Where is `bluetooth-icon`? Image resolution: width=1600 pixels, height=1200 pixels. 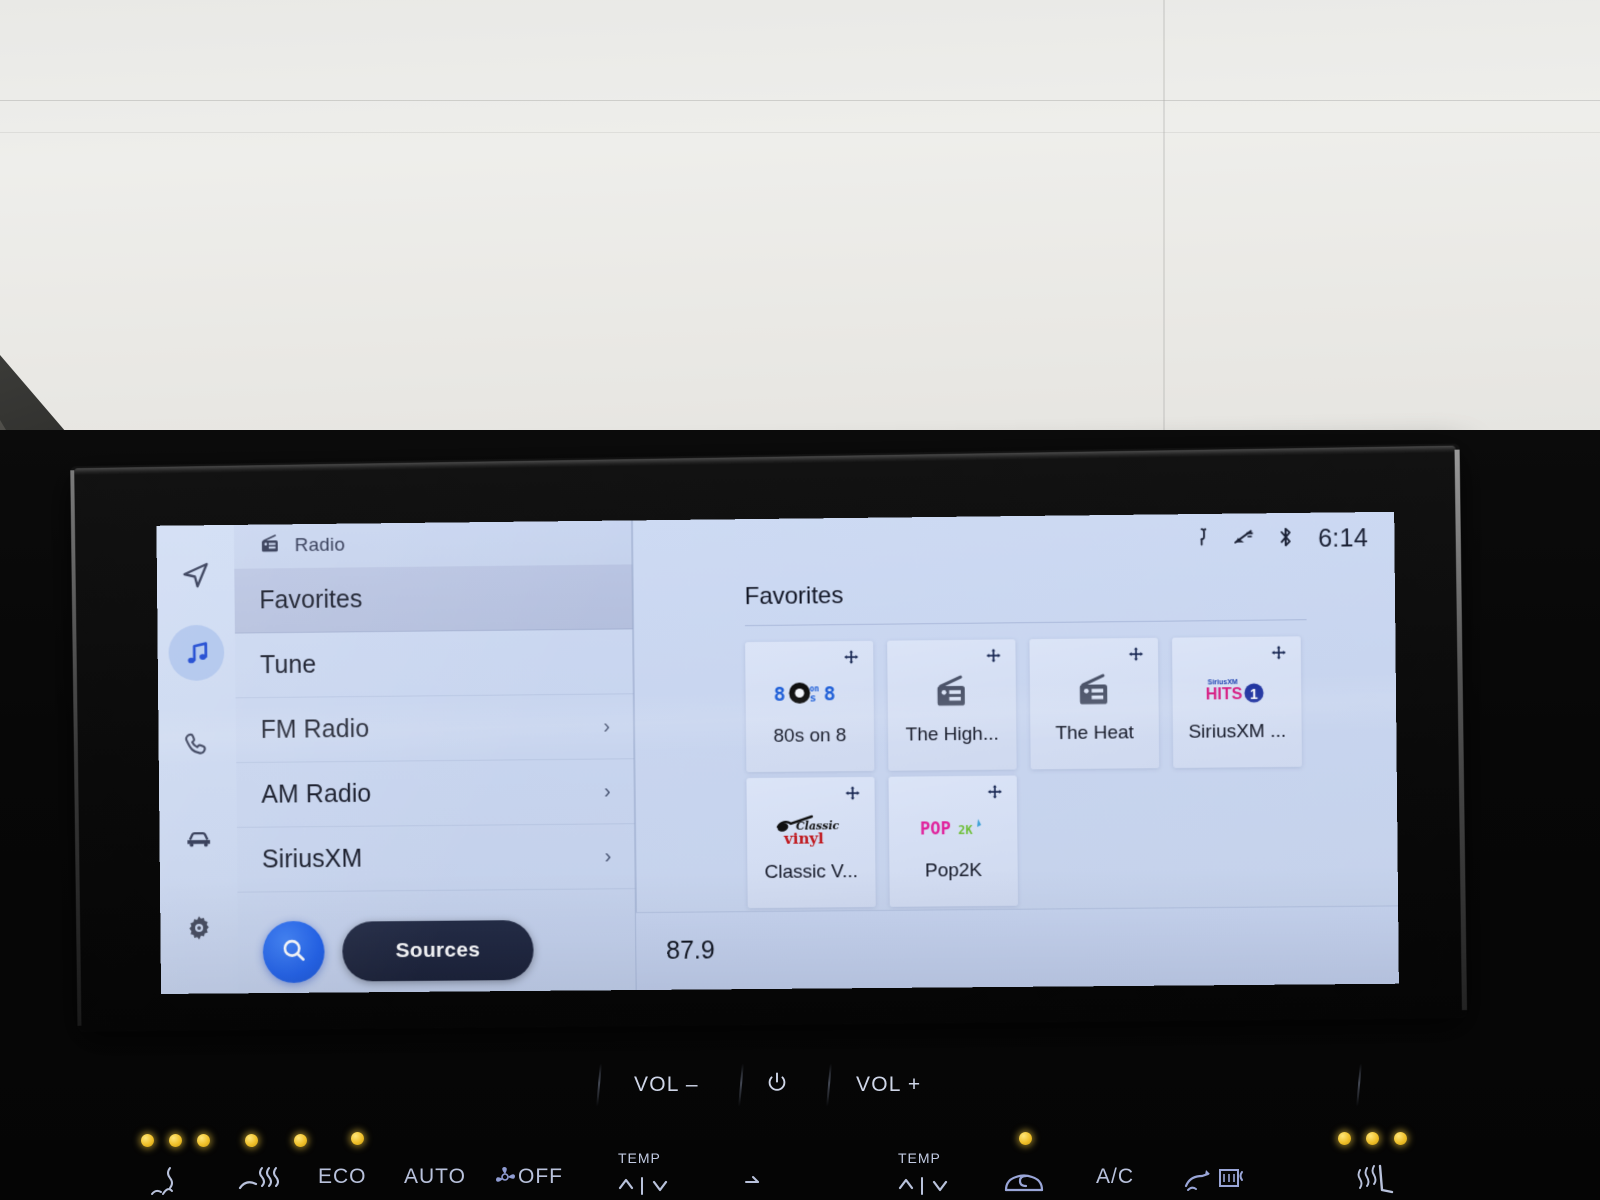 bluetooth-icon is located at coordinates (1286, 538).